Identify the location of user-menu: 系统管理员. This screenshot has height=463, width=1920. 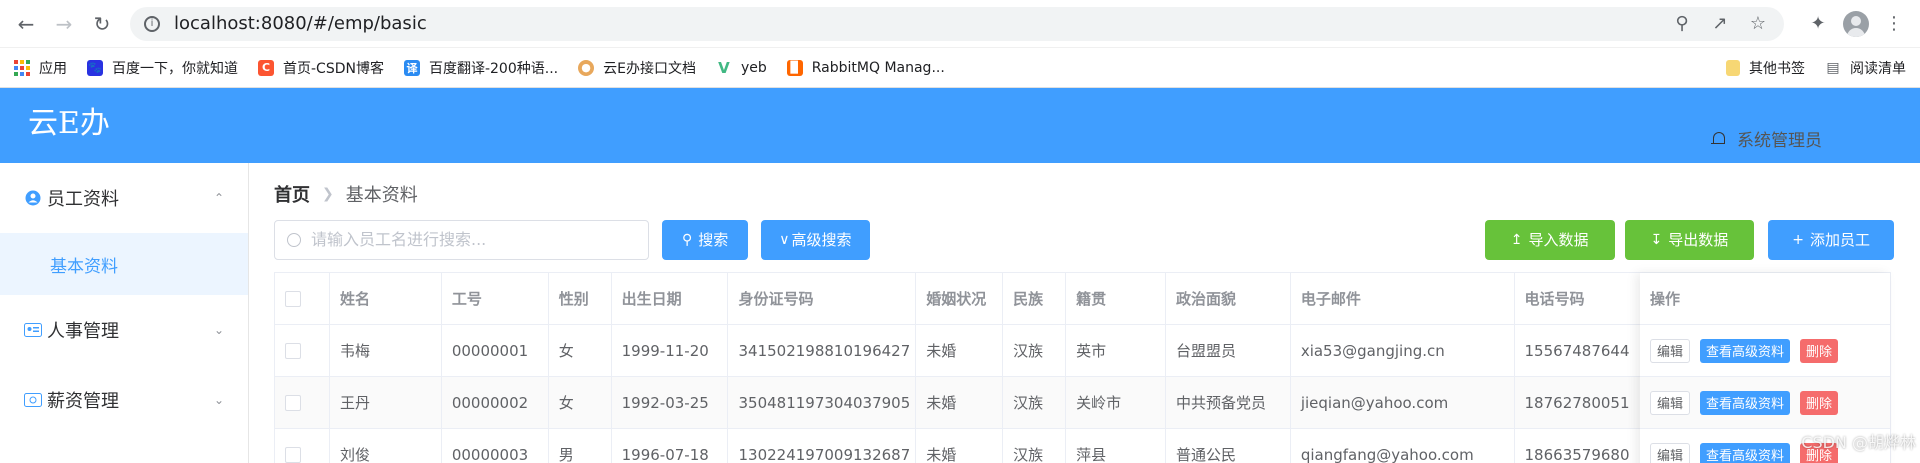
(1766, 138).